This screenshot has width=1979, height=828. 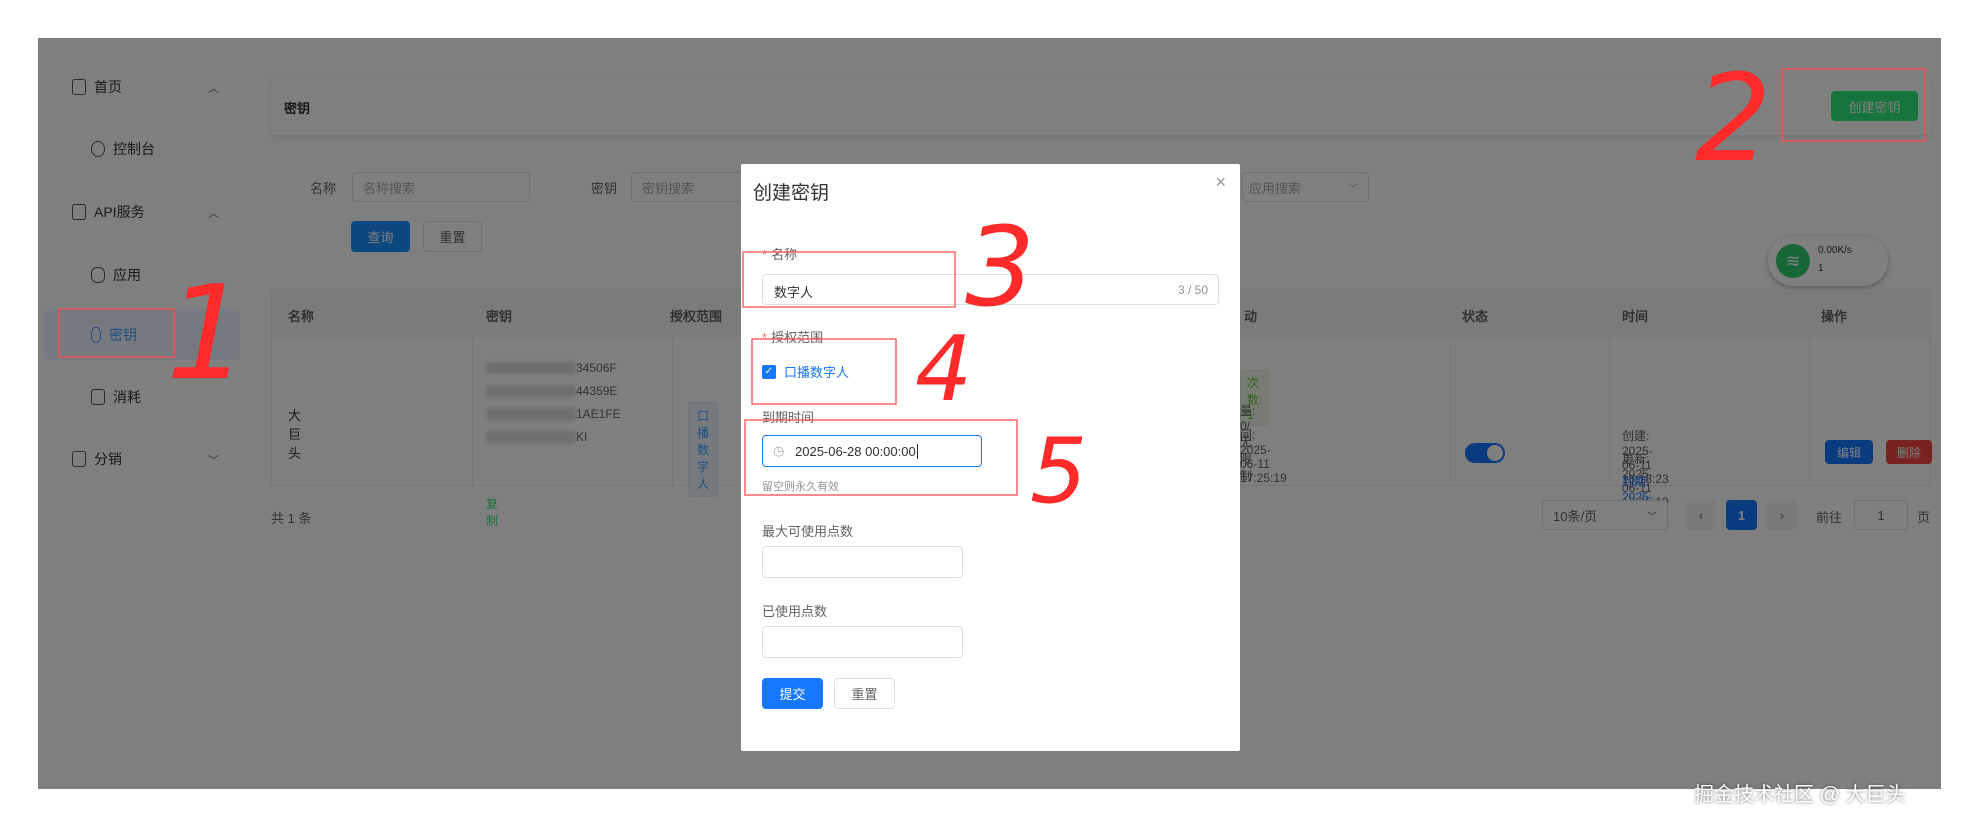 I want to click on annotation-number-1: 1, so click(x=207, y=333).